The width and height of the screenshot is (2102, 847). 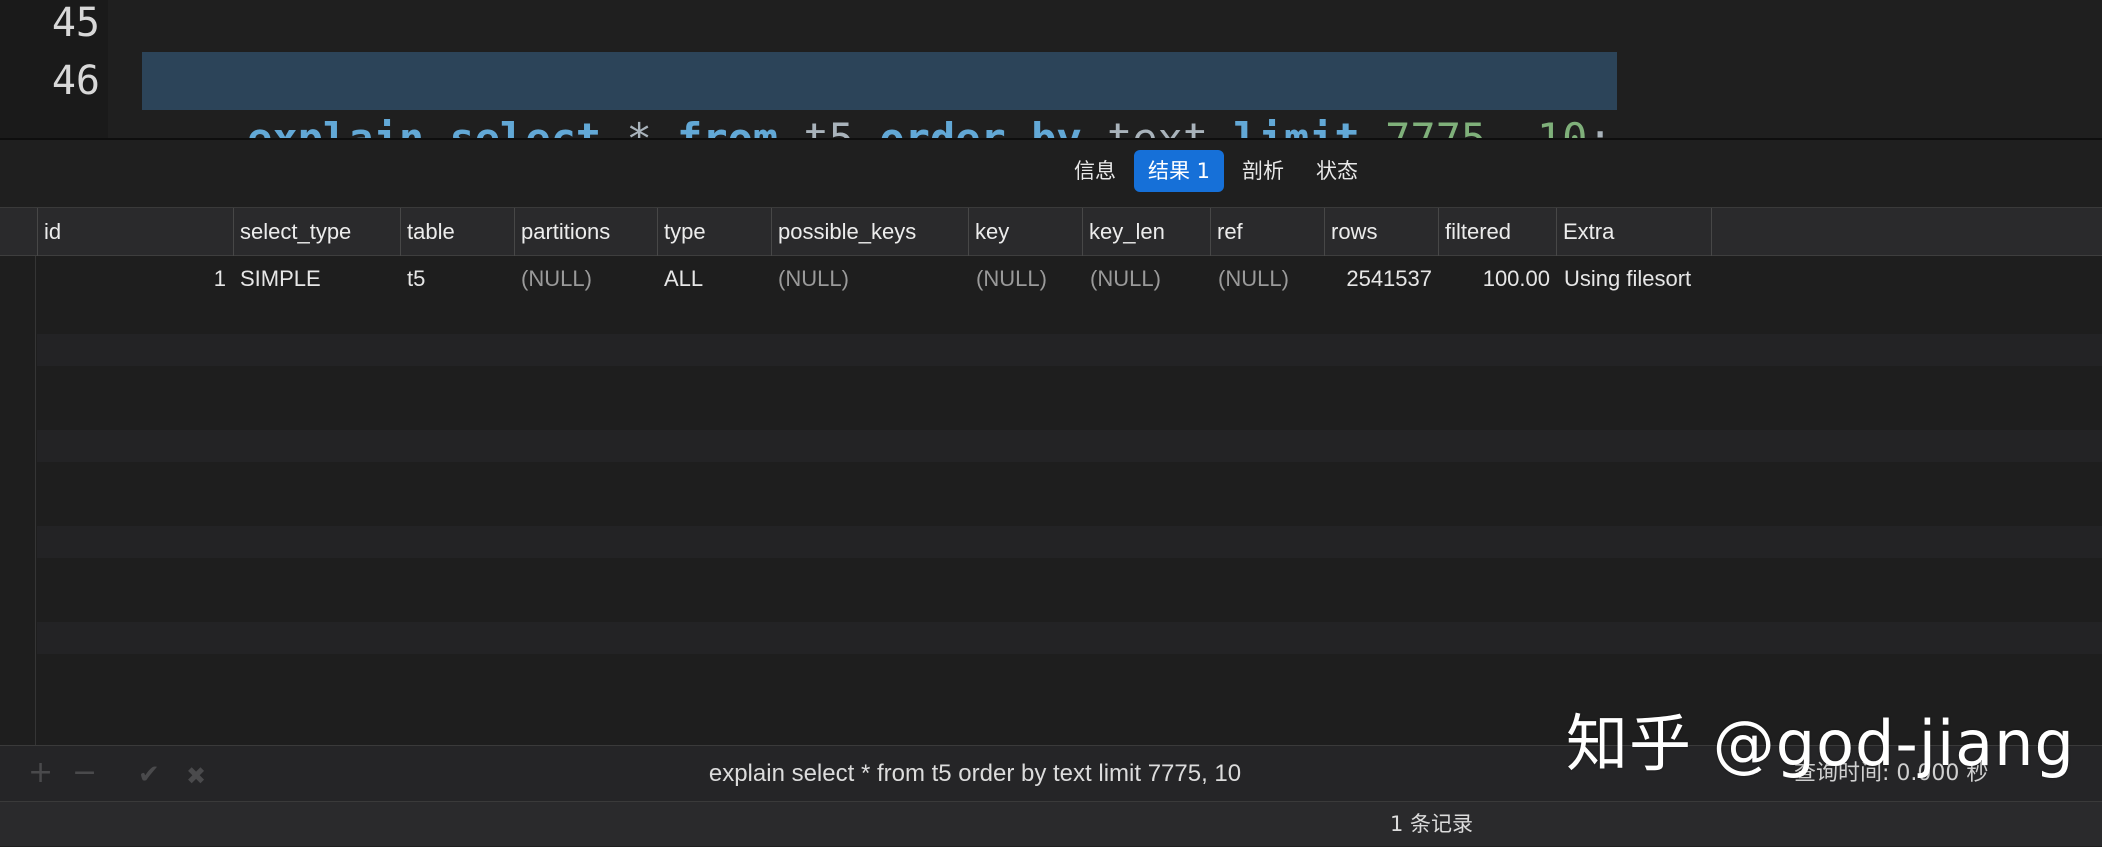 What do you see at coordinates (1146, 232) in the screenshot?
I see `column-header-key-len: key_len` at bounding box center [1146, 232].